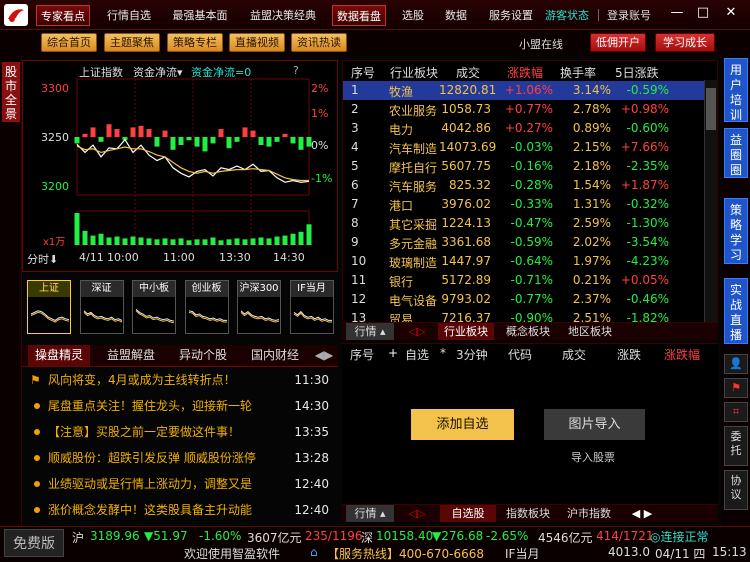 This screenshot has height=562, width=750. Describe the element at coordinates (531, 299) in the screenshot. I see `row-change: -0.77%` at that location.